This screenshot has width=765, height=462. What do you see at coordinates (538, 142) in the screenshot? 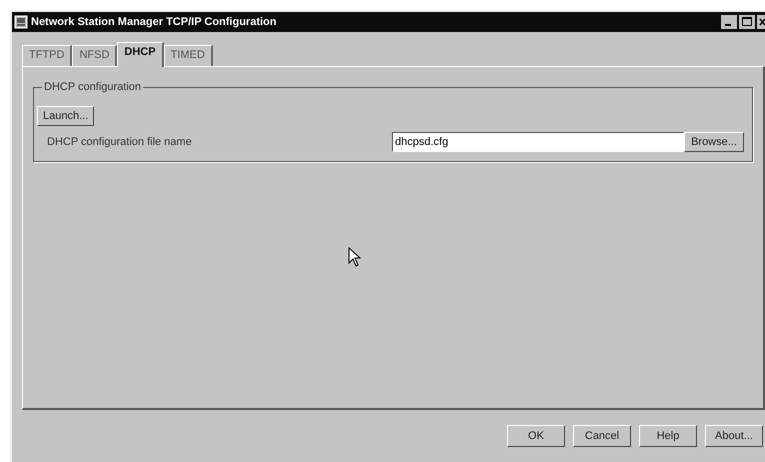
I see `file-name-field: dhcpsd.cfg` at bounding box center [538, 142].